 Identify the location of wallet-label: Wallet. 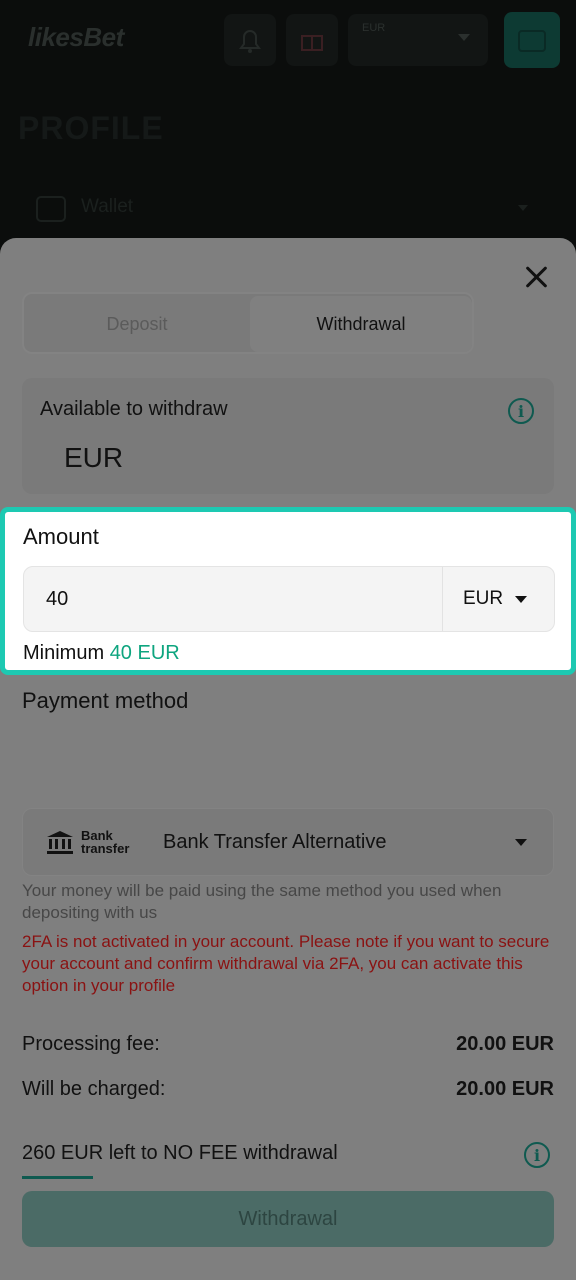
(107, 206).